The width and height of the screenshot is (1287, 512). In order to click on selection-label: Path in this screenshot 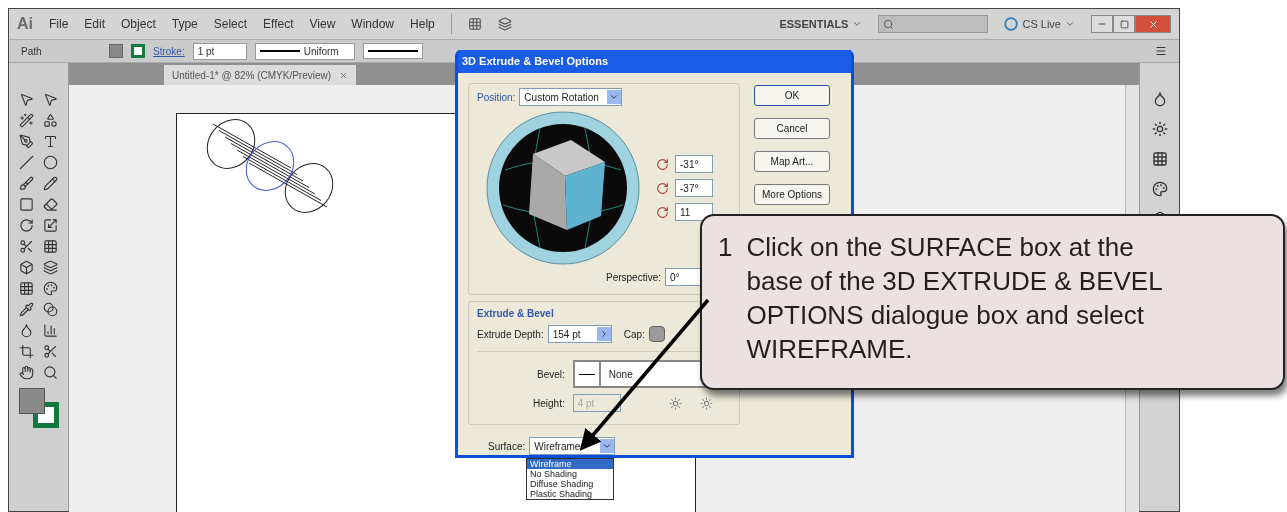, I will do `click(32, 51)`.